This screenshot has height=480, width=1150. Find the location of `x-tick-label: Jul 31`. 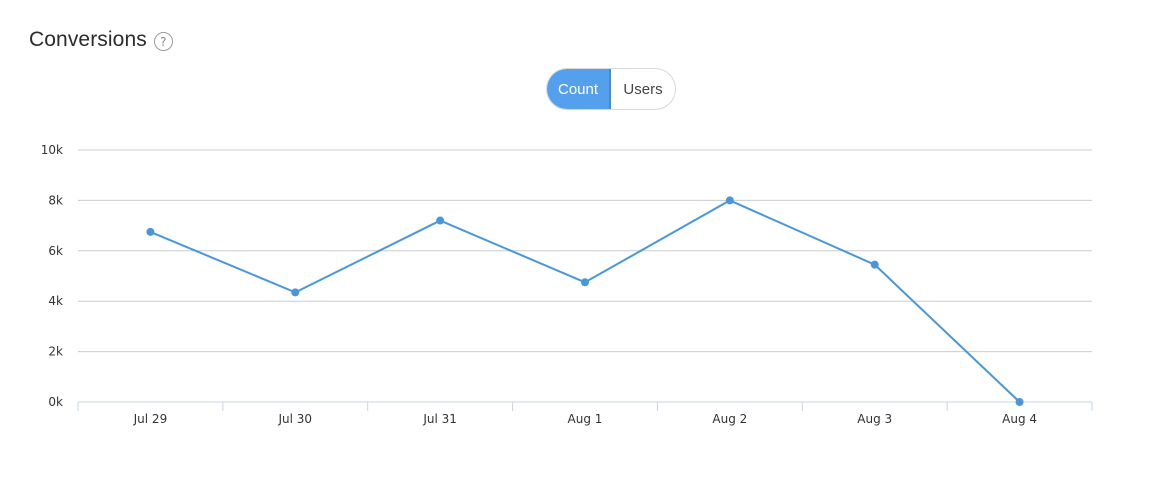

x-tick-label: Jul 31 is located at coordinates (439, 419).